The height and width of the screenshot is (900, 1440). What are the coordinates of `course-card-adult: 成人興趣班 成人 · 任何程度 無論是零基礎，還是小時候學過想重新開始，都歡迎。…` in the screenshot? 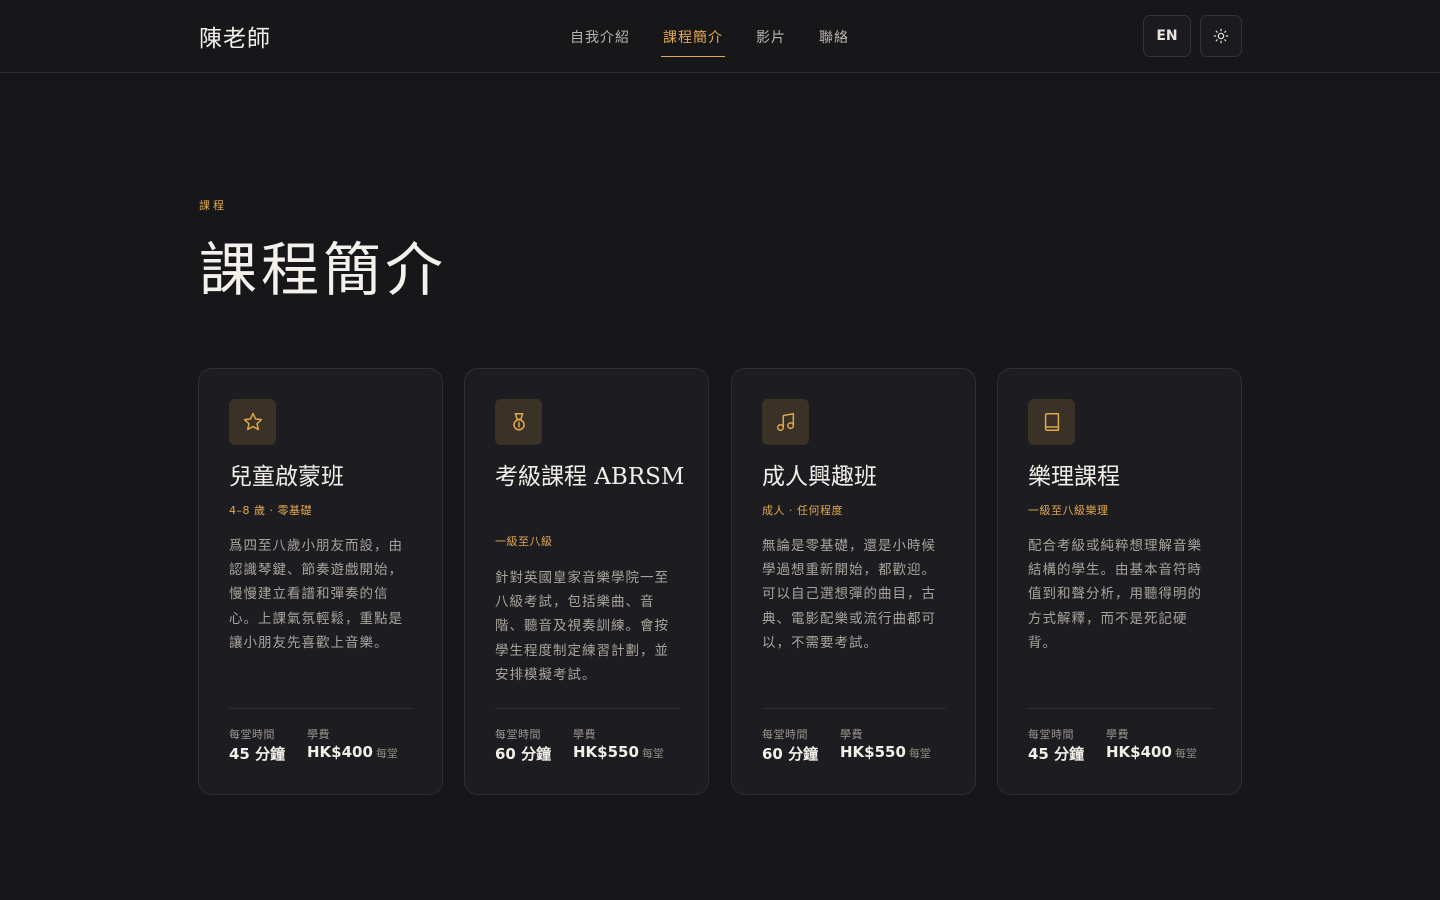 It's located at (853, 581).